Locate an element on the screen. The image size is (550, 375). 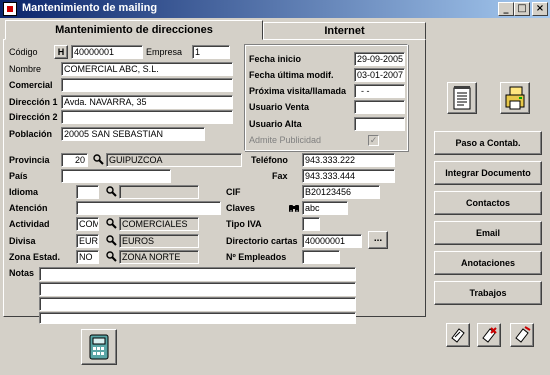
contactos-button: Contactos is located at coordinates (488, 203).